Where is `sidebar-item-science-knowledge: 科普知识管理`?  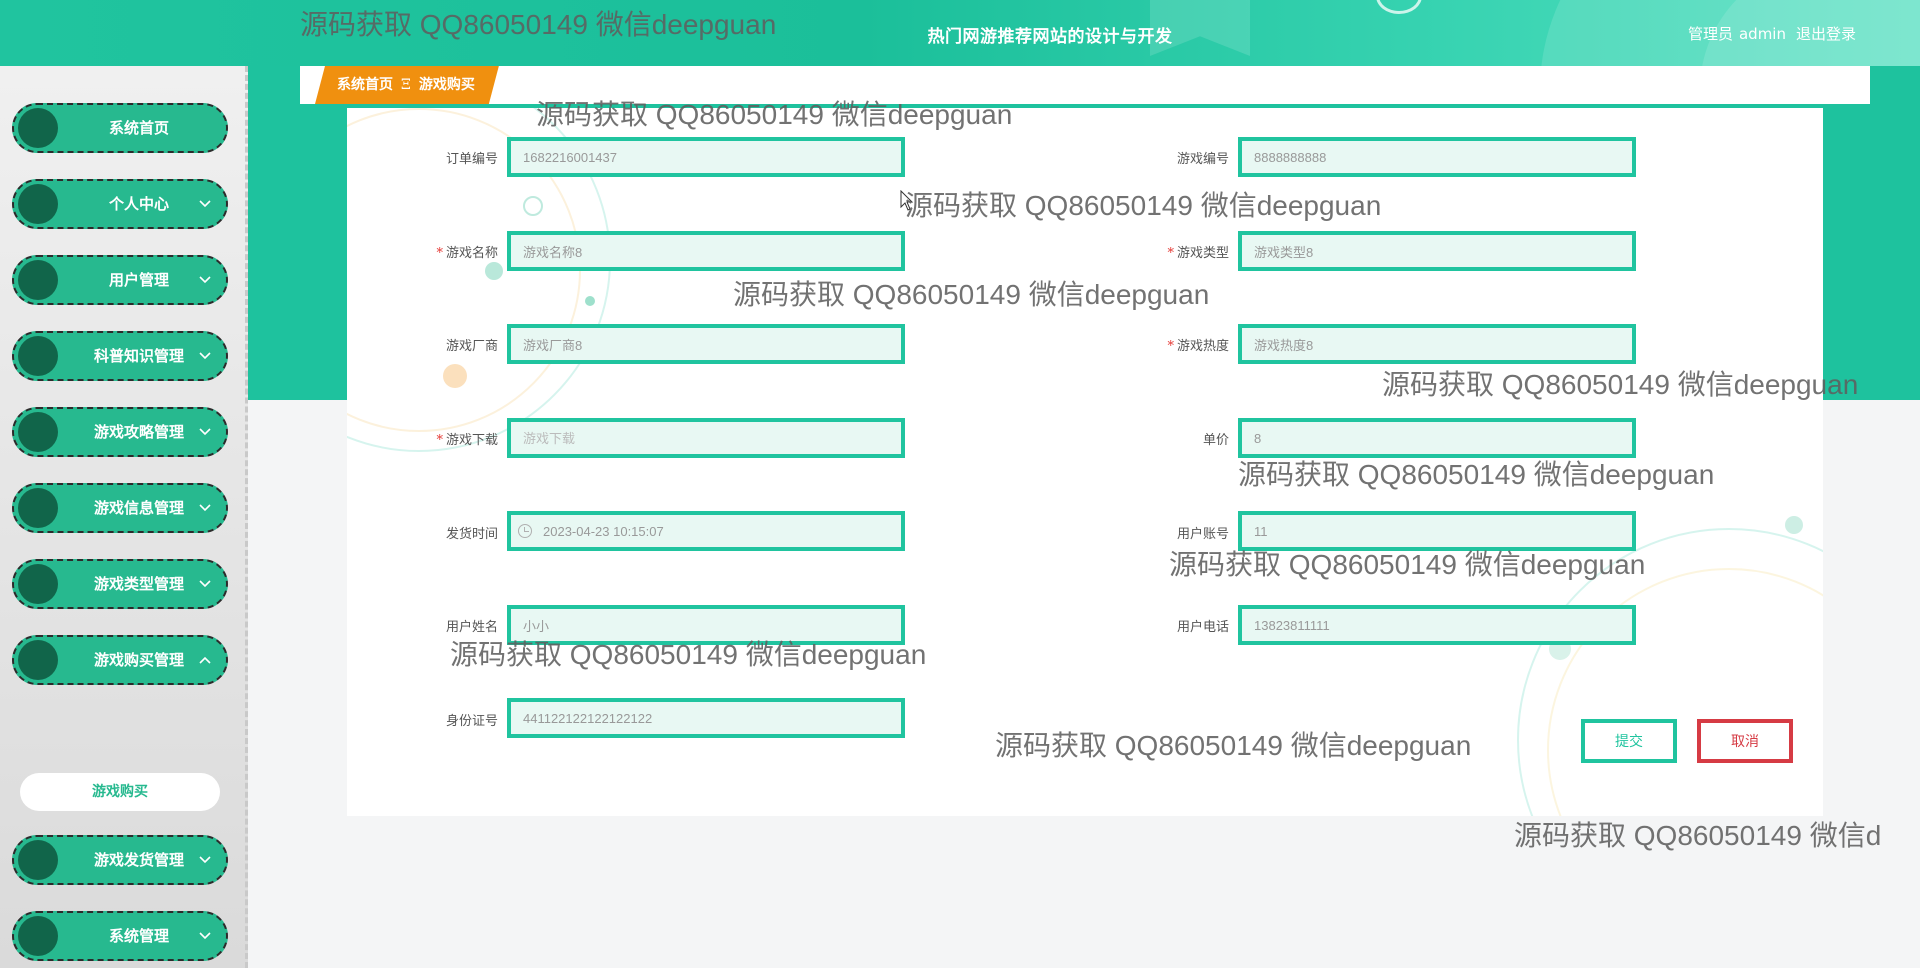 sidebar-item-science-knowledge: 科普知识管理 is located at coordinates (120, 356).